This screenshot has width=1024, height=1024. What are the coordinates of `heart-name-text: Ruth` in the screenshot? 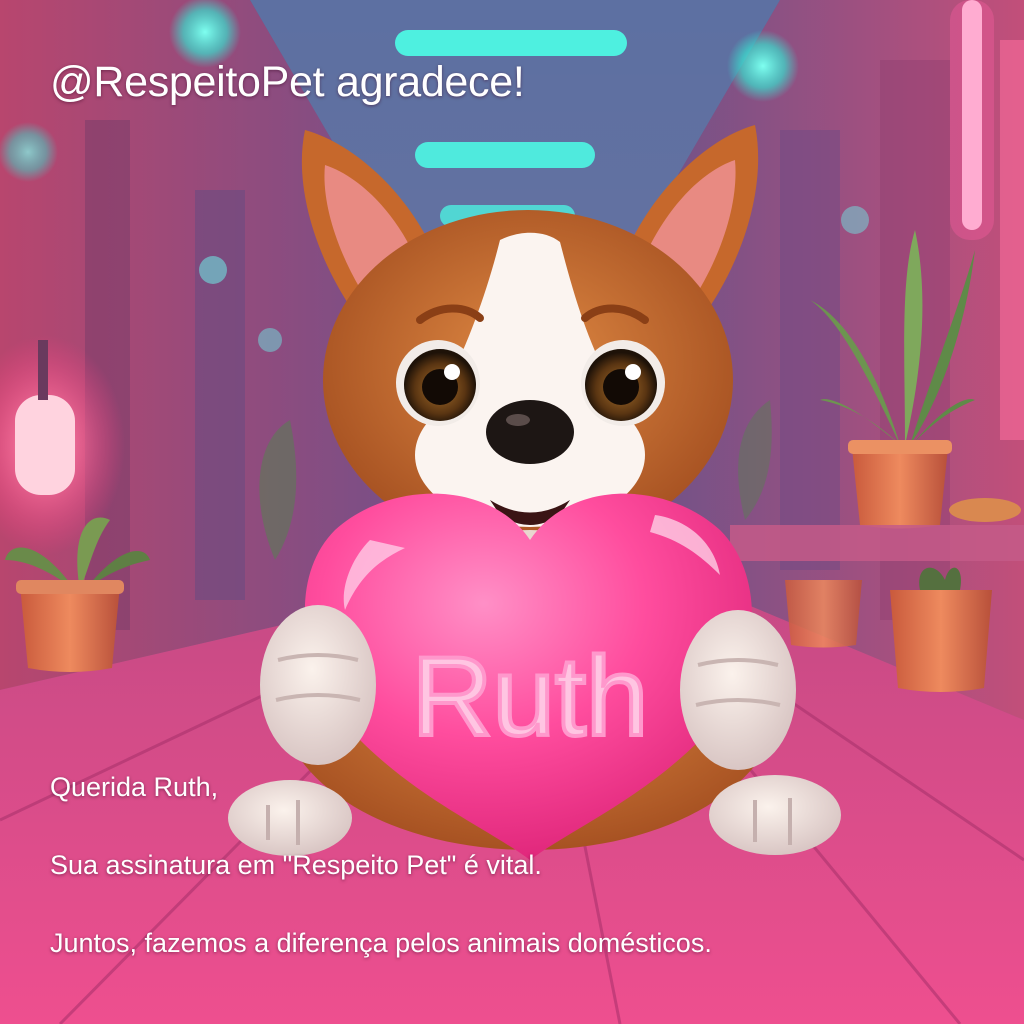 It's located at (530, 696).